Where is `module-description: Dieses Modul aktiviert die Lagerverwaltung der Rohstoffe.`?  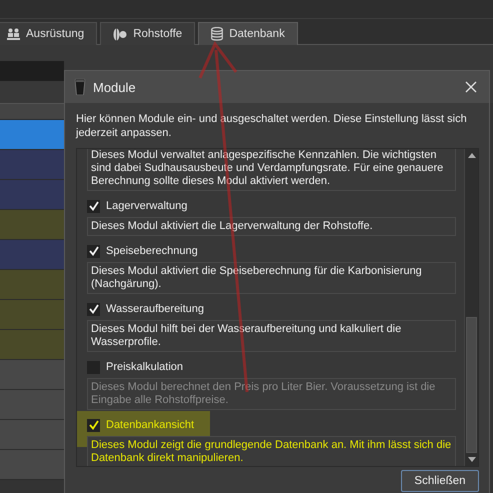 module-description: Dieses Modul aktiviert die Lagerverwaltung der Rohstoffe. is located at coordinates (271, 226).